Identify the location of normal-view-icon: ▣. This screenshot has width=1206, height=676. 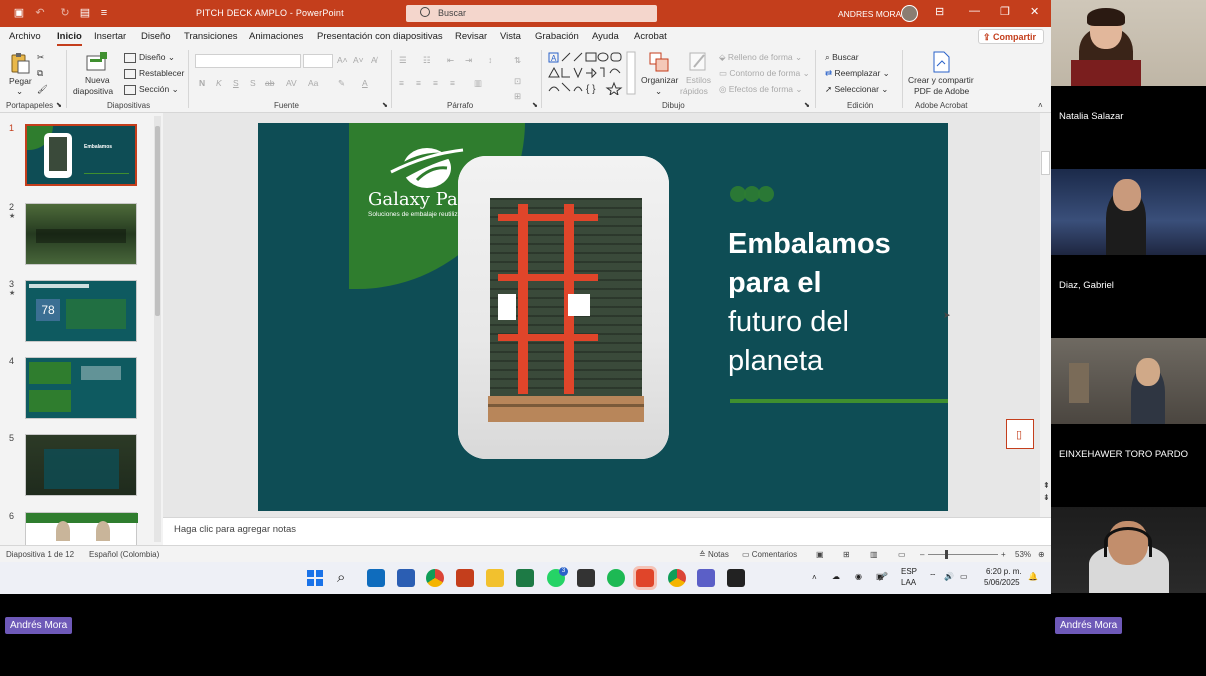
(820, 554).